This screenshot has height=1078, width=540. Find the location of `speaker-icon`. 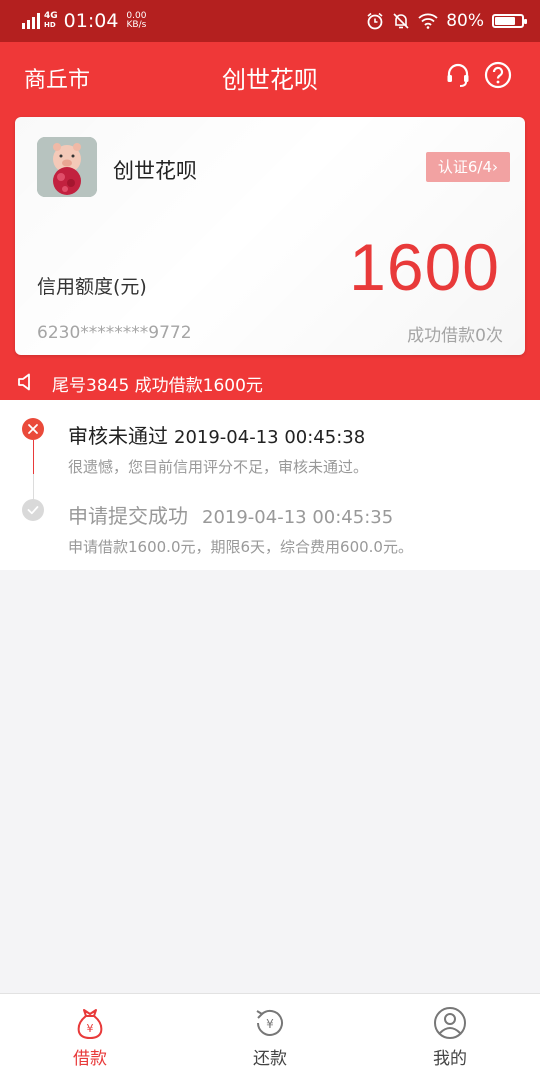

speaker-icon is located at coordinates (24, 382).